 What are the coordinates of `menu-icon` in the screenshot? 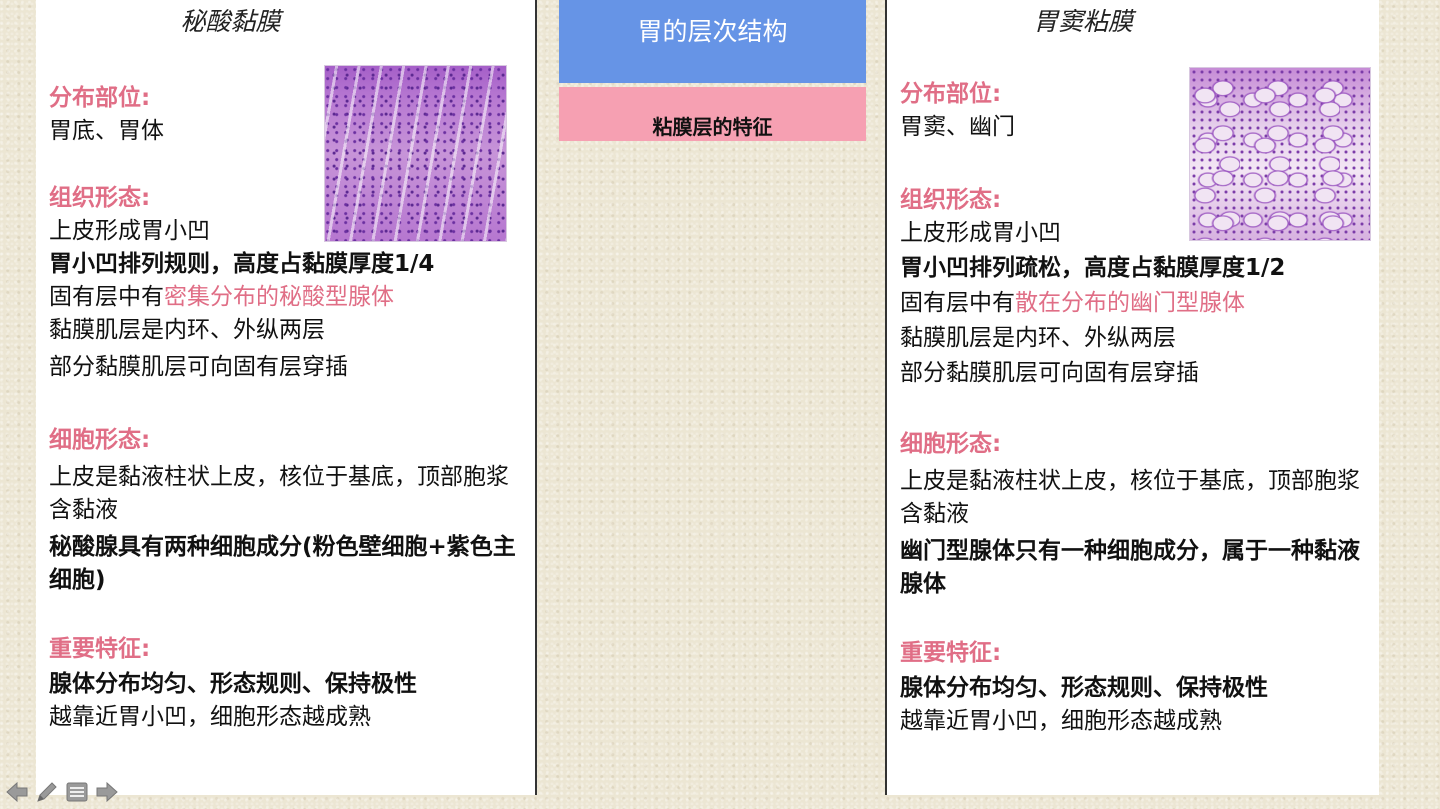 It's located at (77, 792).